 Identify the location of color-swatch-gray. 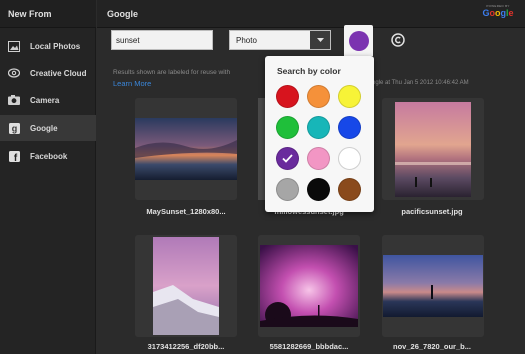
(287, 189).